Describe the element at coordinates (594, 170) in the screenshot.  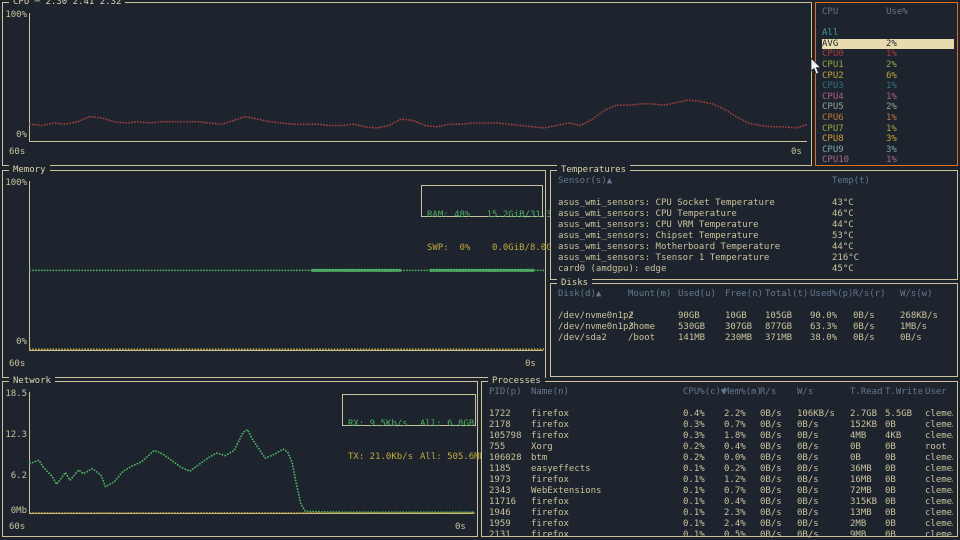
I see `temperatures-panel-title: Temperatures` at that location.